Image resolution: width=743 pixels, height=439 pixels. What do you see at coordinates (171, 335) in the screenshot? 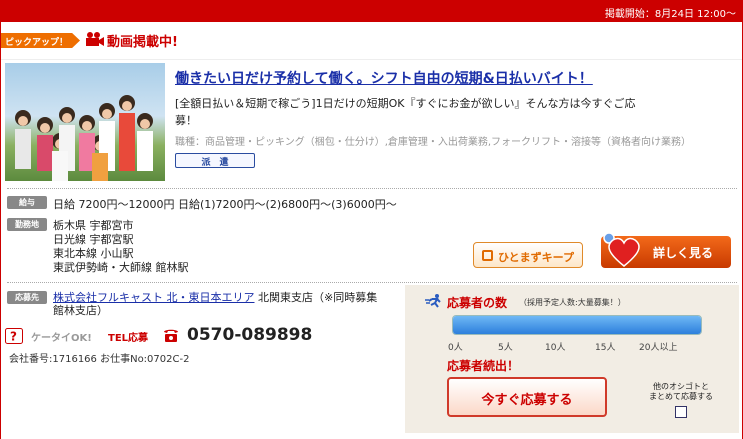
I see `phone-icon` at bounding box center [171, 335].